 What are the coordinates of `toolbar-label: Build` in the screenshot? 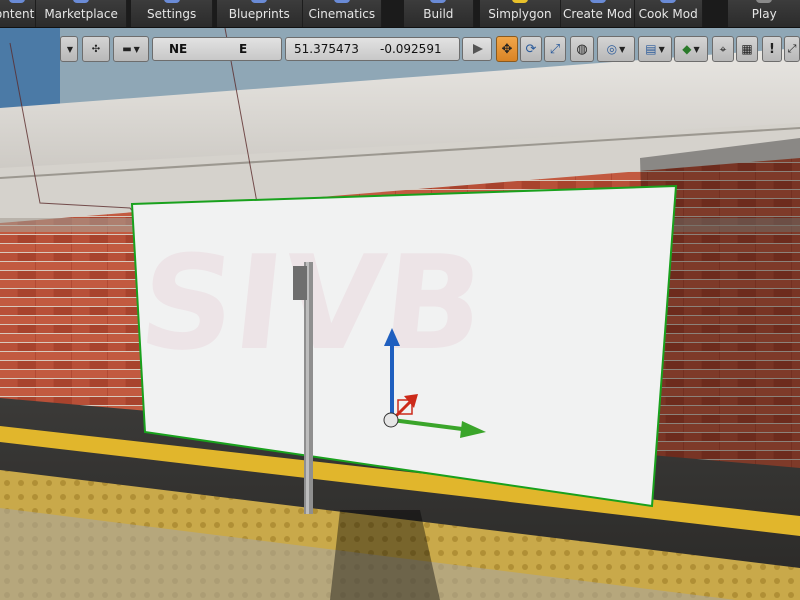 It's located at (438, 14).